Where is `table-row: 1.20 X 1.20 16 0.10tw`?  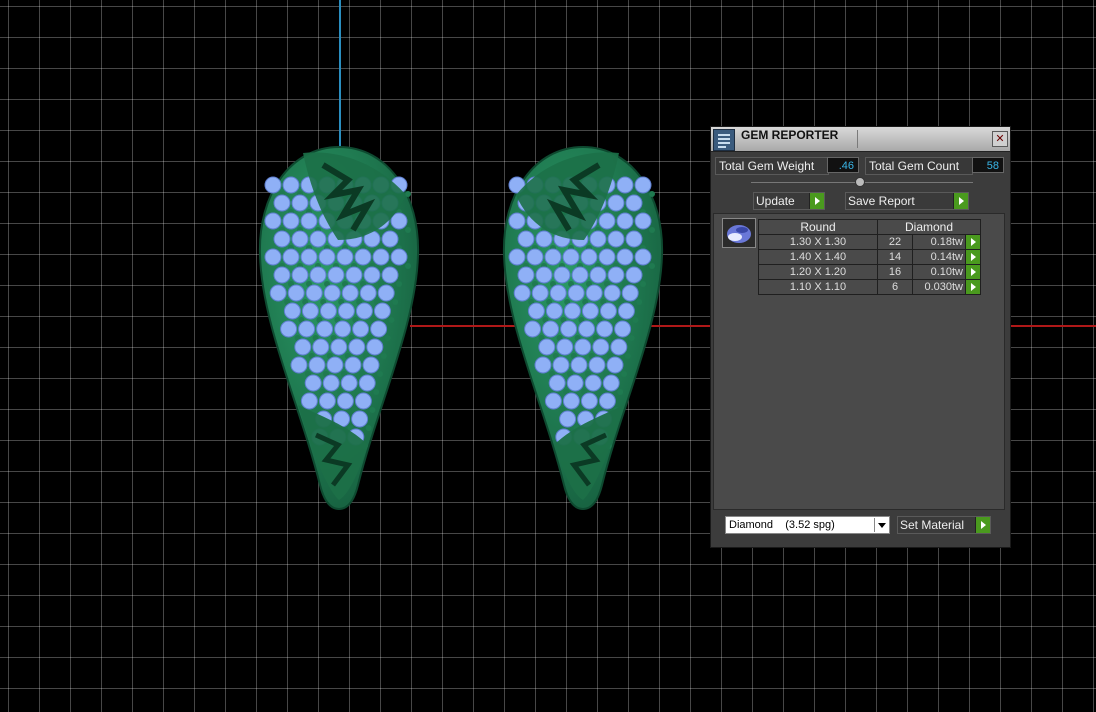
table-row: 1.20 X 1.20 16 0.10tw is located at coordinates (869, 272).